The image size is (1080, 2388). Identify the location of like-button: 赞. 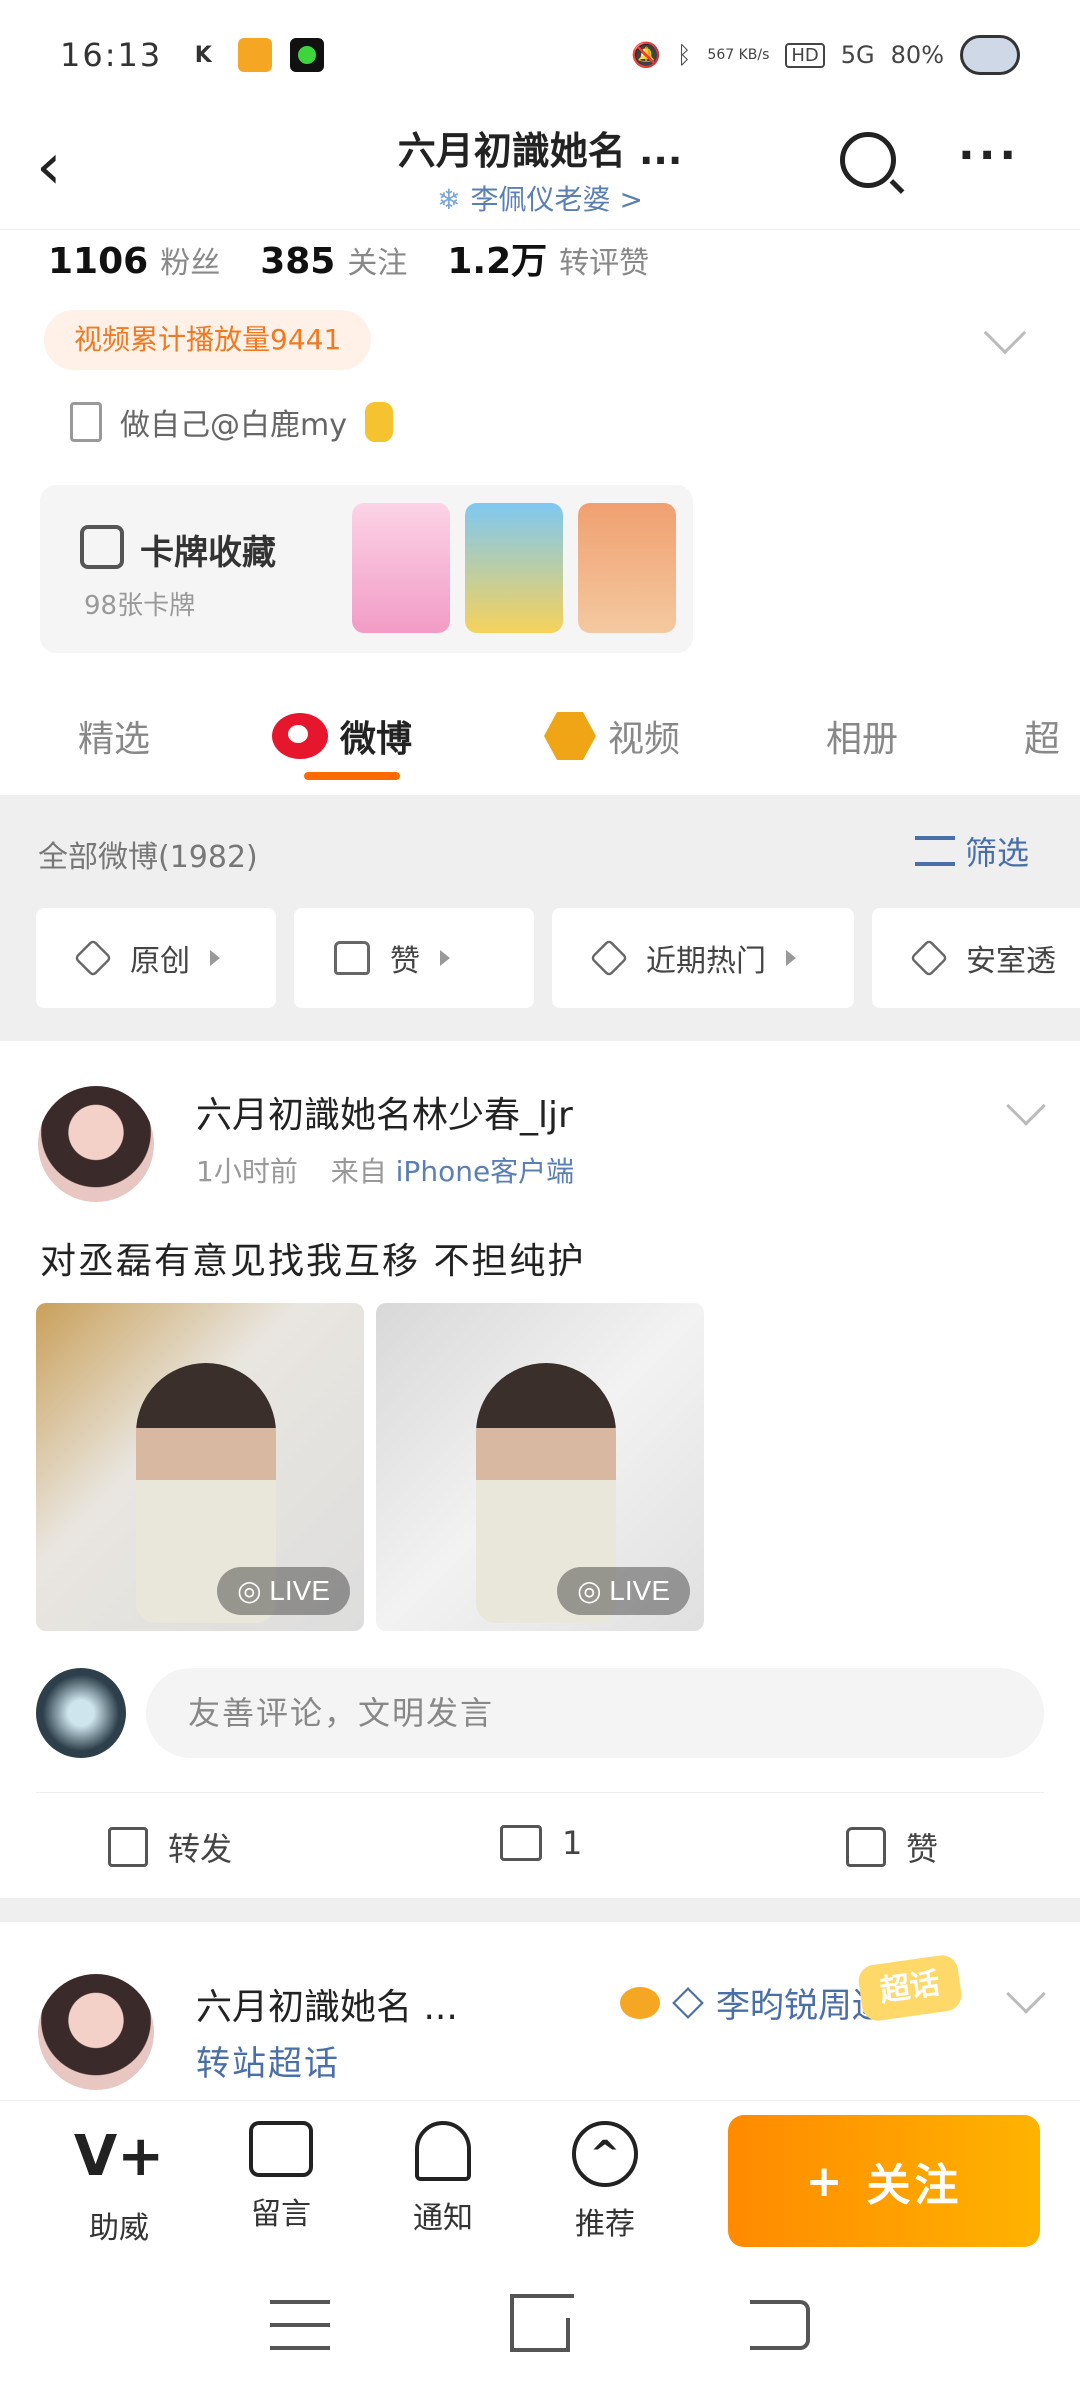
(892, 1847).